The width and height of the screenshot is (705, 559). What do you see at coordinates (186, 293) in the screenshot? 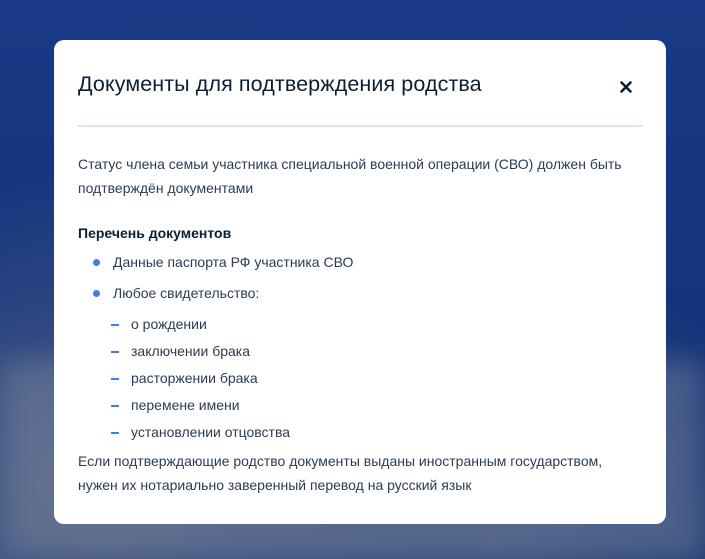
I see `list-item-label: Любое свидетельство:` at bounding box center [186, 293].